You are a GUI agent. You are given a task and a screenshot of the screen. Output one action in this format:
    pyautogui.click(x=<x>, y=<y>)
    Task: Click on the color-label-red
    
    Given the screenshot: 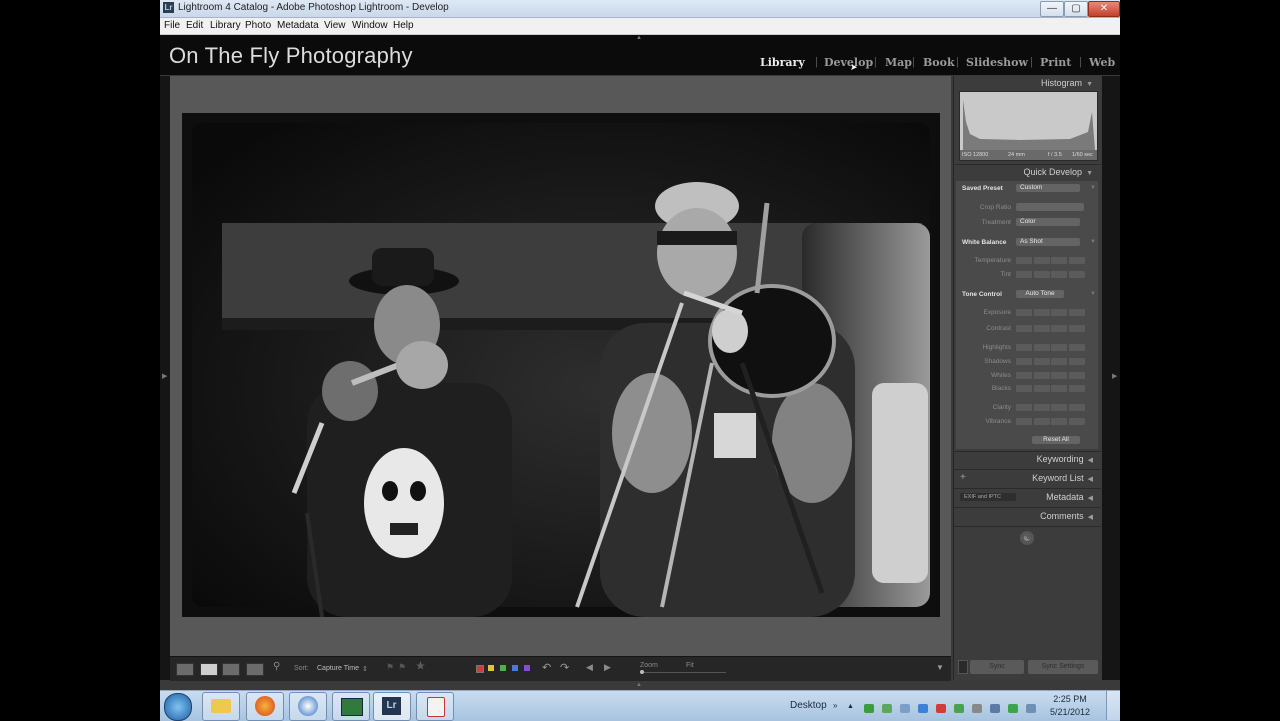 What is the action you would take?
    pyautogui.click(x=480, y=669)
    